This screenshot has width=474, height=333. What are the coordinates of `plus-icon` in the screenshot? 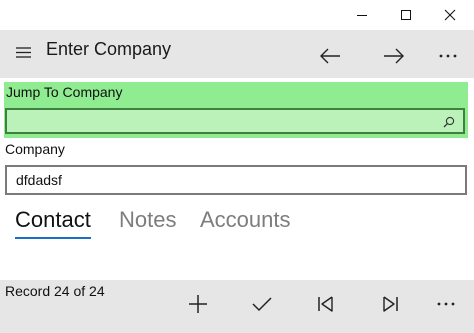 It's located at (198, 304).